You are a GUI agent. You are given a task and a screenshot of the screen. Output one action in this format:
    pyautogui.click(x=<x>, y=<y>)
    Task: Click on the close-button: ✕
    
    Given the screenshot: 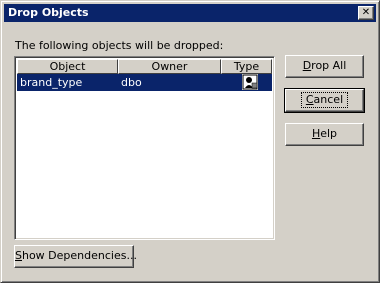 What is the action you would take?
    pyautogui.click(x=366, y=13)
    